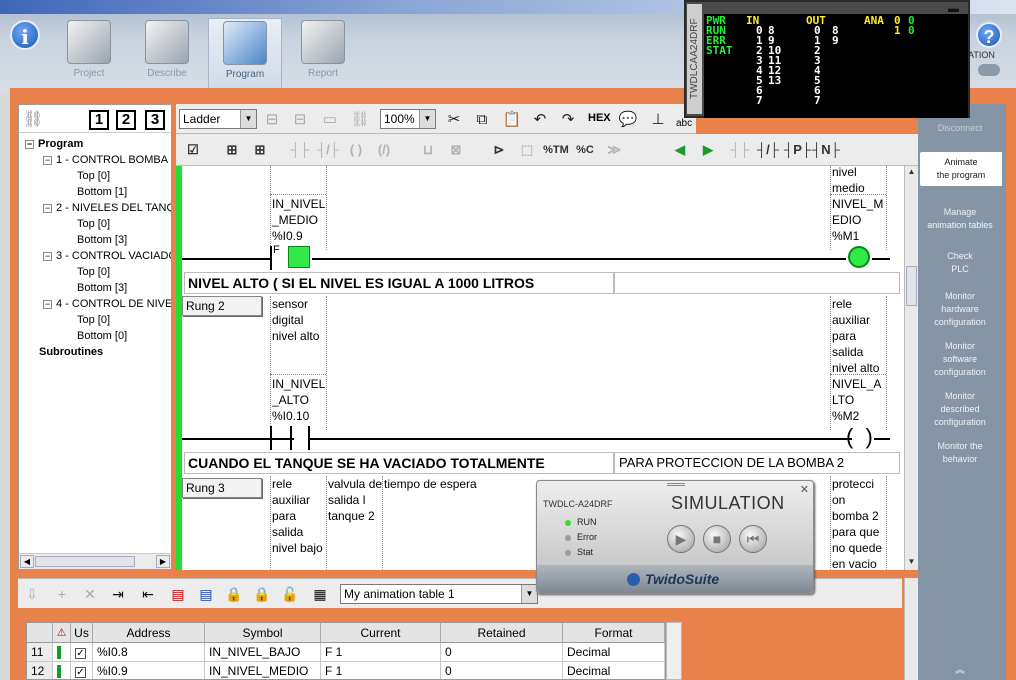  I want to click on symbol-icon: ⊥, so click(658, 120).